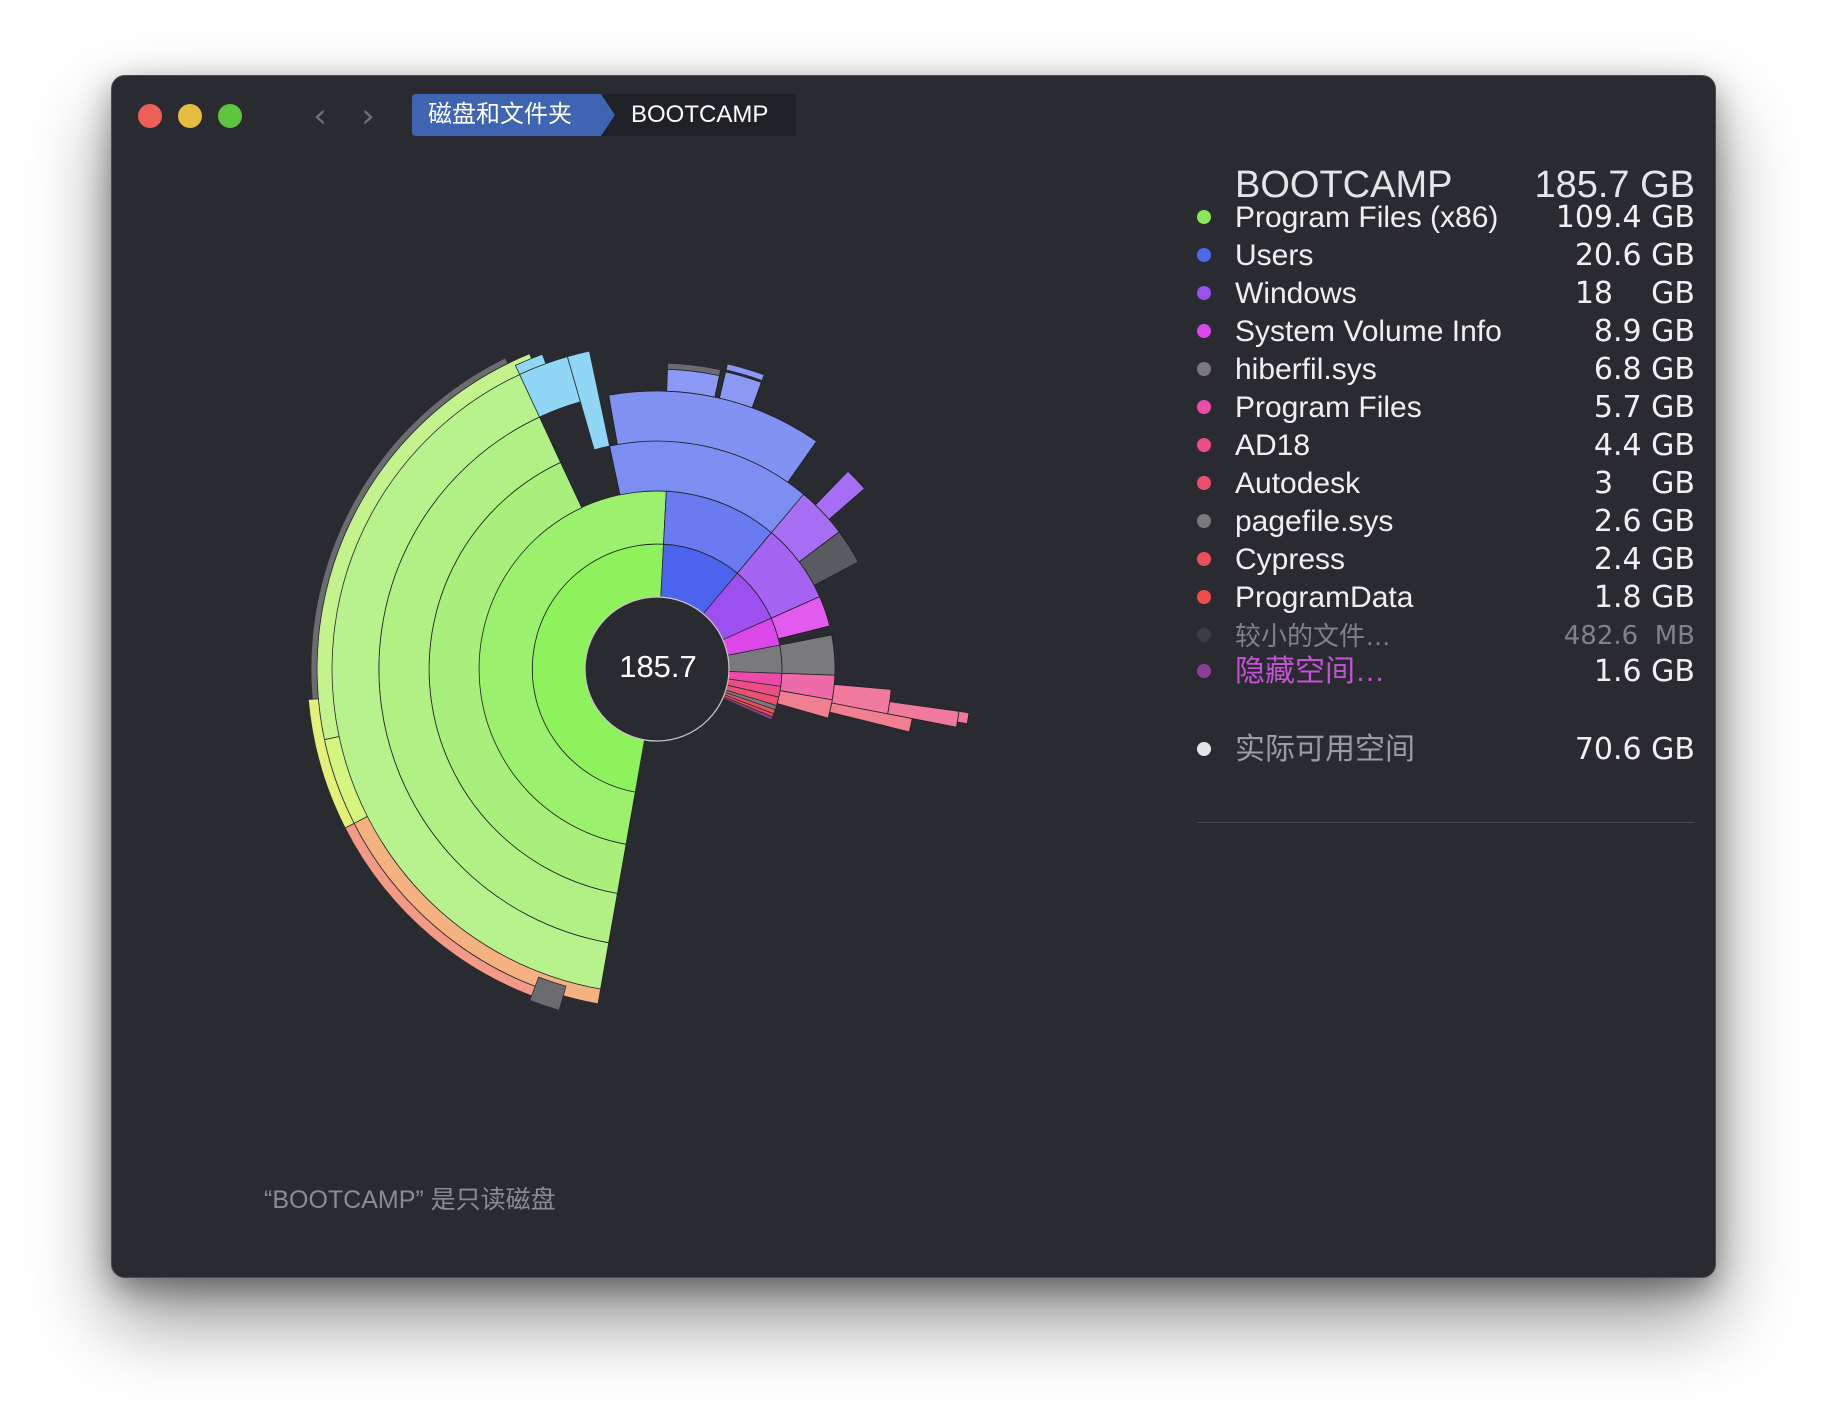 The image size is (1826, 1424). I want to click on folder-row-program-files: Program Files 5.7 GB, so click(1446, 408).